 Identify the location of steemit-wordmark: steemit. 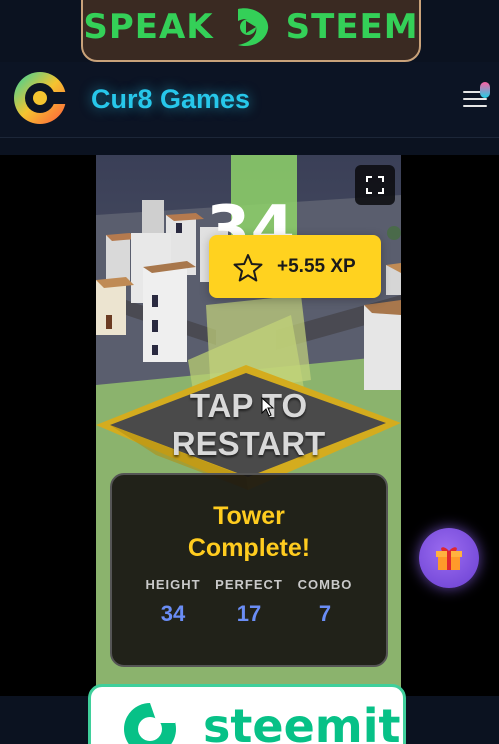
(302, 721).